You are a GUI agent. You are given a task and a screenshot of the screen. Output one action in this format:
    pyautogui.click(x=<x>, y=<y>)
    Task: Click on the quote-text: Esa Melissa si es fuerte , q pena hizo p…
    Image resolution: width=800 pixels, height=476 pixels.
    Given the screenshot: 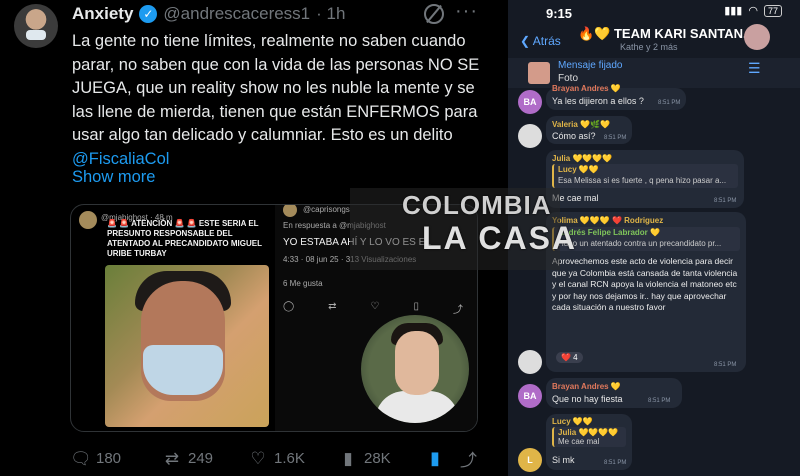 What is the action you would take?
    pyautogui.click(x=642, y=180)
    